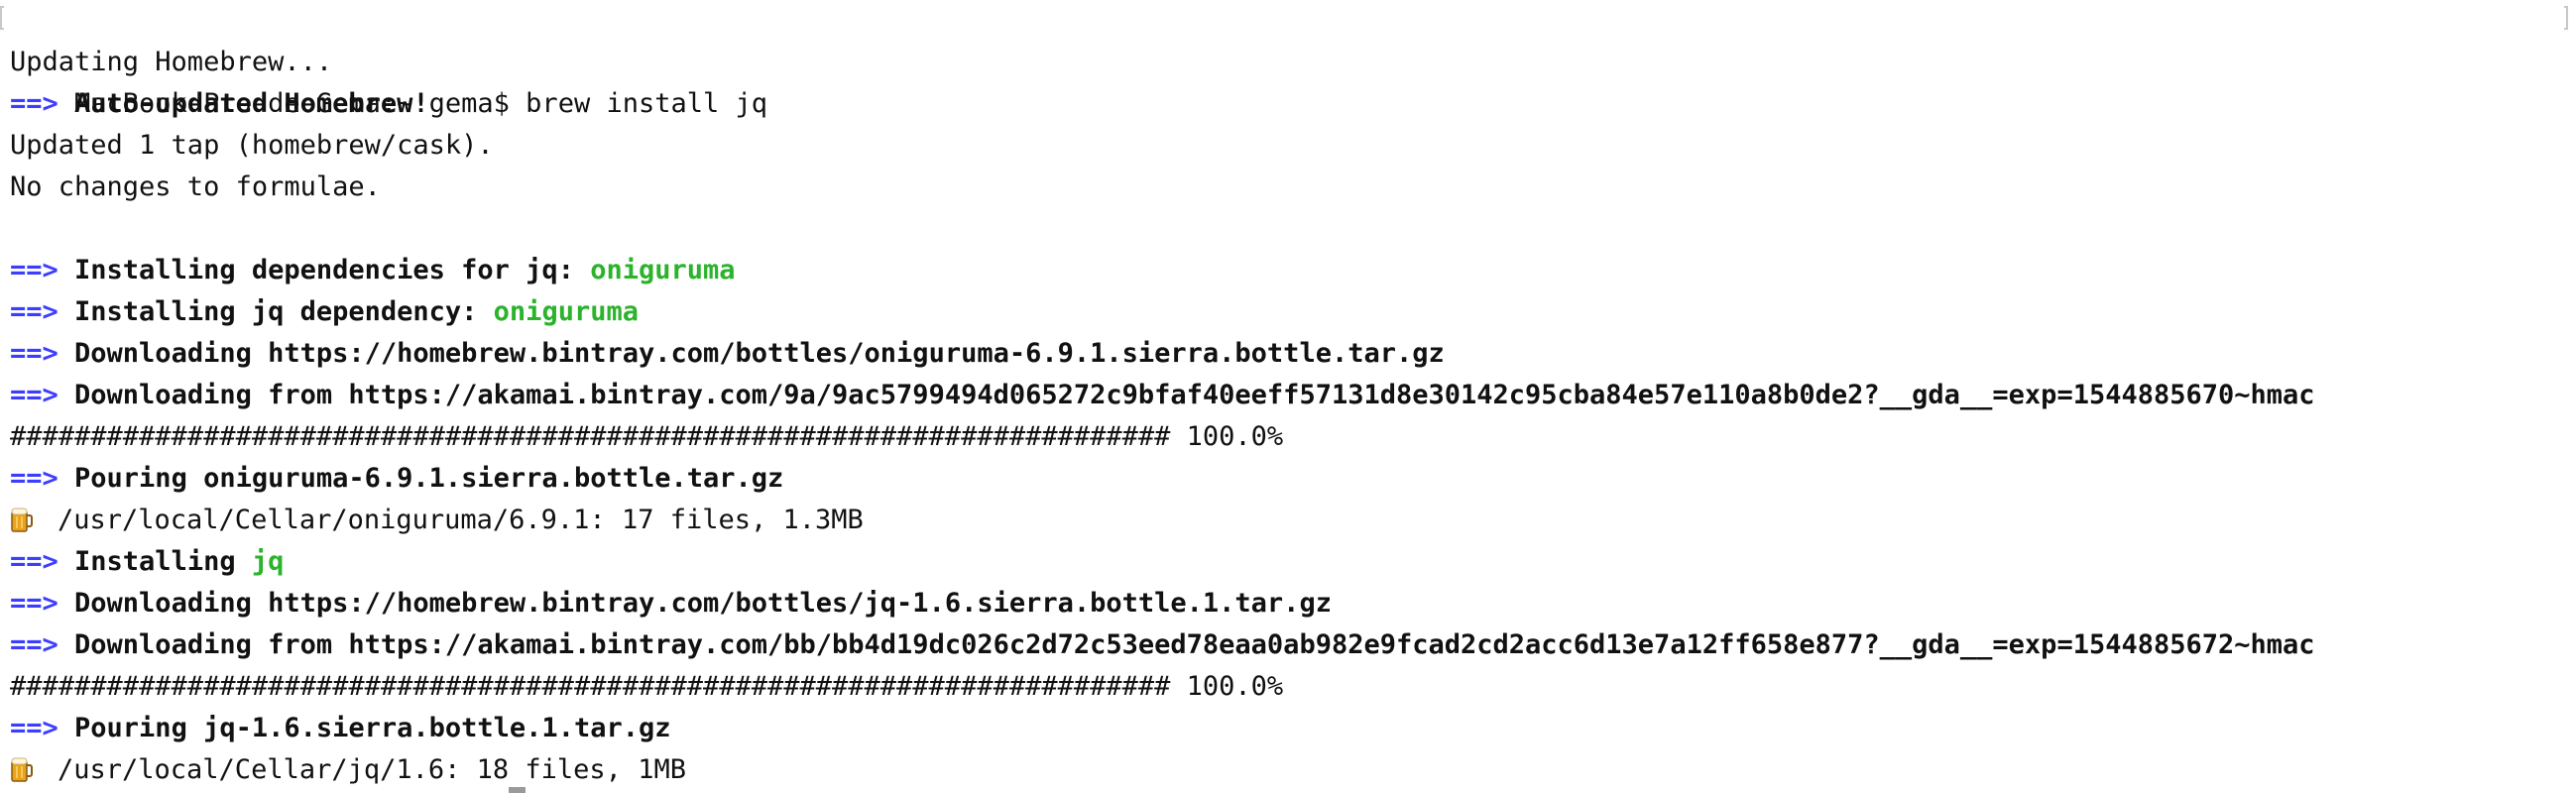 The image size is (2576, 793). I want to click on text-cursor, so click(517, 790).